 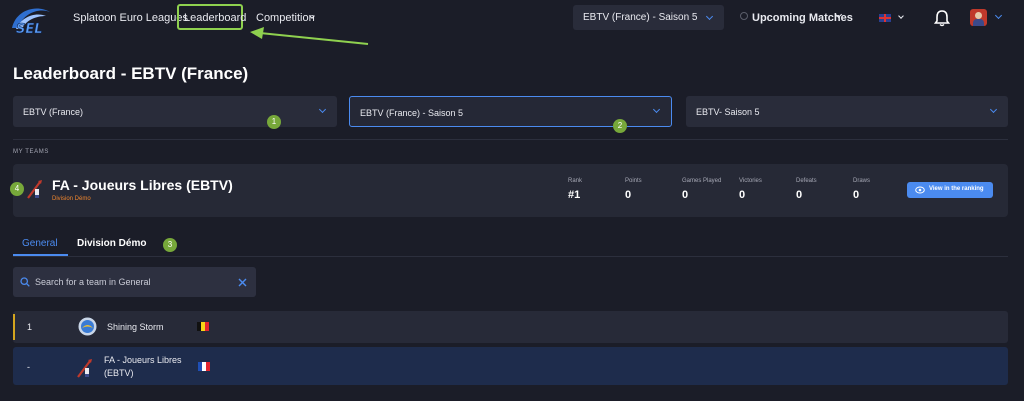 What do you see at coordinates (728, 112) in the screenshot?
I see `division-select-value: EBTV- Saison 5` at bounding box center [728, 112].